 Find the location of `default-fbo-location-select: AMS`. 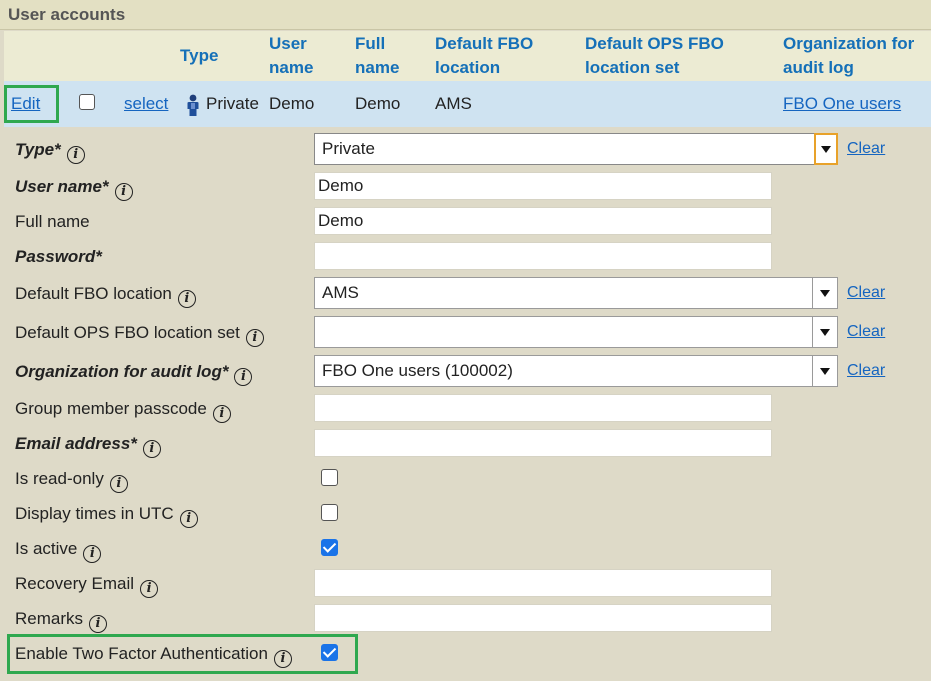

default-fbo-location-select: AMS is located at coordinates (576, 293).